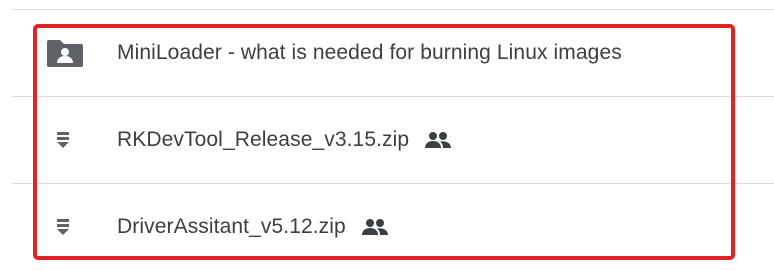  What do you see at coordinates (231, 226) in the screenshot?
I see `file-name: DriverAssitant_v5.12.zip` at bounding box center [231, 226].